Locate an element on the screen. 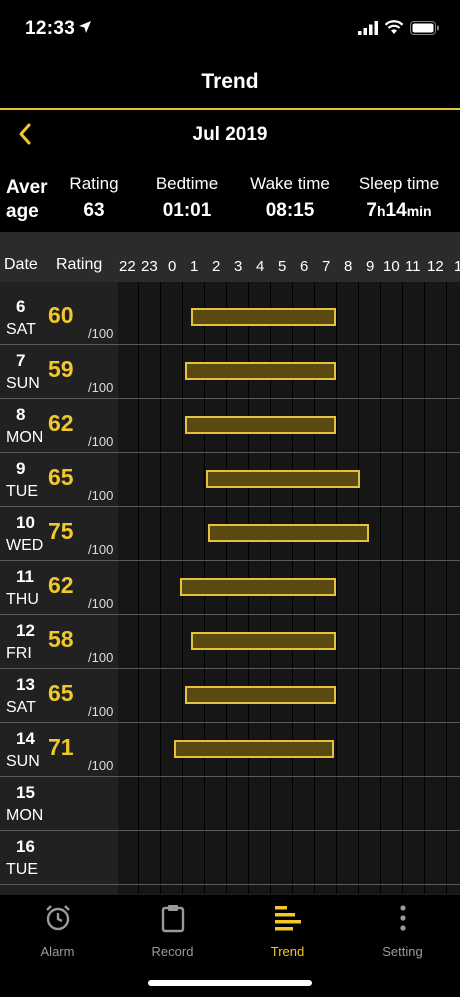  hour-label: 7 is located at coordinates (326, 266).